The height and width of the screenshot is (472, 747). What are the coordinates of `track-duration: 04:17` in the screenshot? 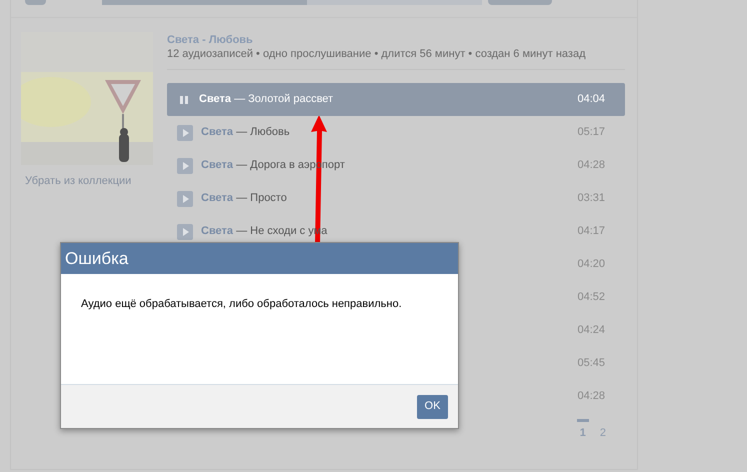 It's located at (591, 232).